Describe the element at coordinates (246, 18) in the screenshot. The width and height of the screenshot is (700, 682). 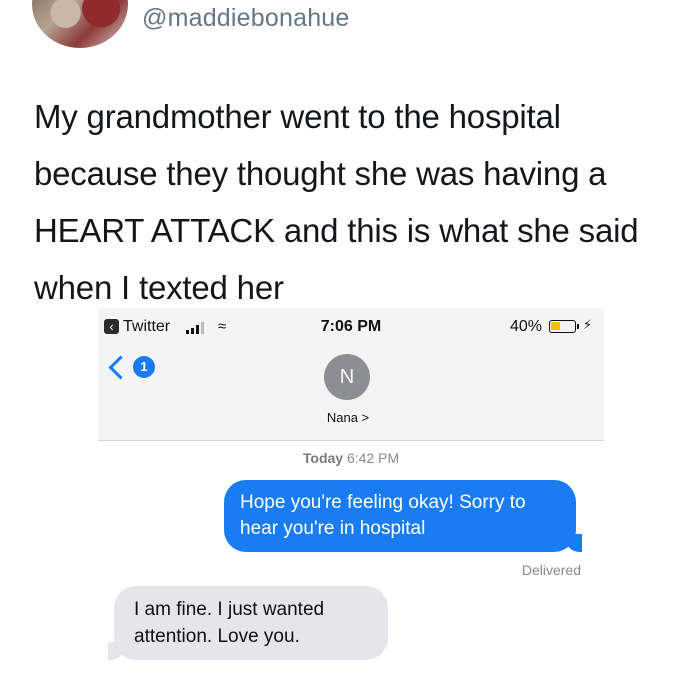
I see `user-handle: @maddiebonahue` at that location.